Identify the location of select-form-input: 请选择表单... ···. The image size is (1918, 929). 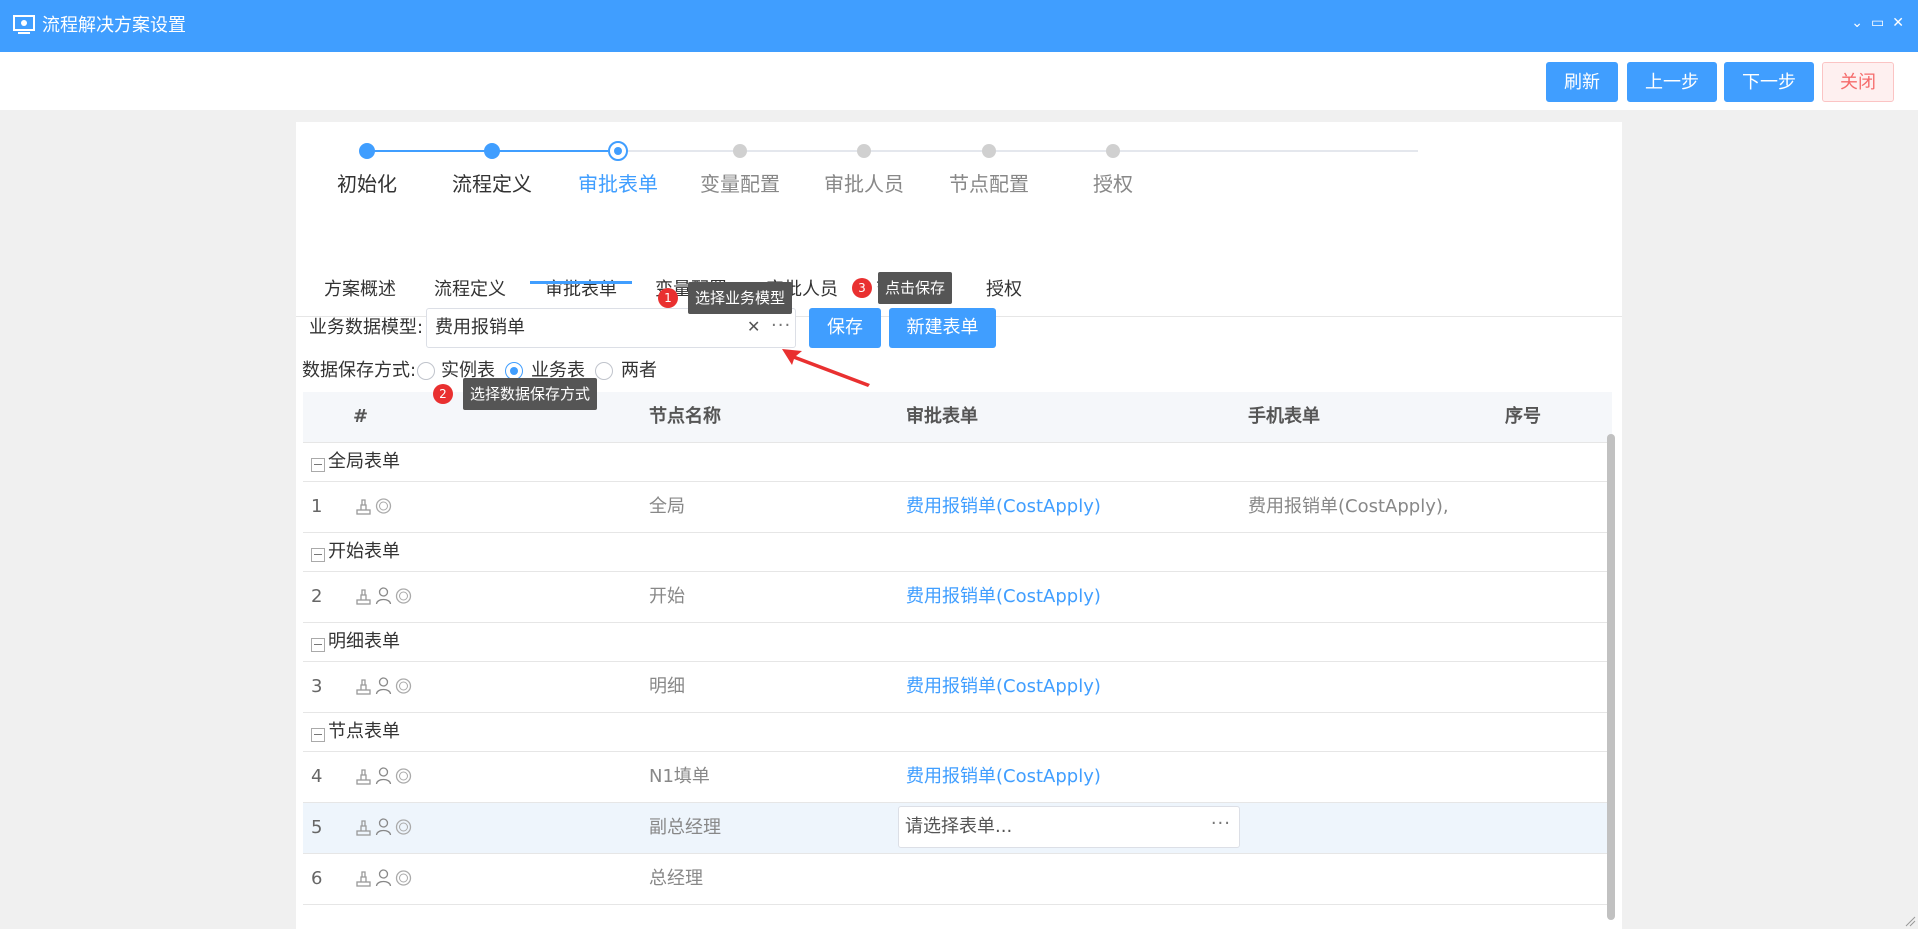
(1069, 827).